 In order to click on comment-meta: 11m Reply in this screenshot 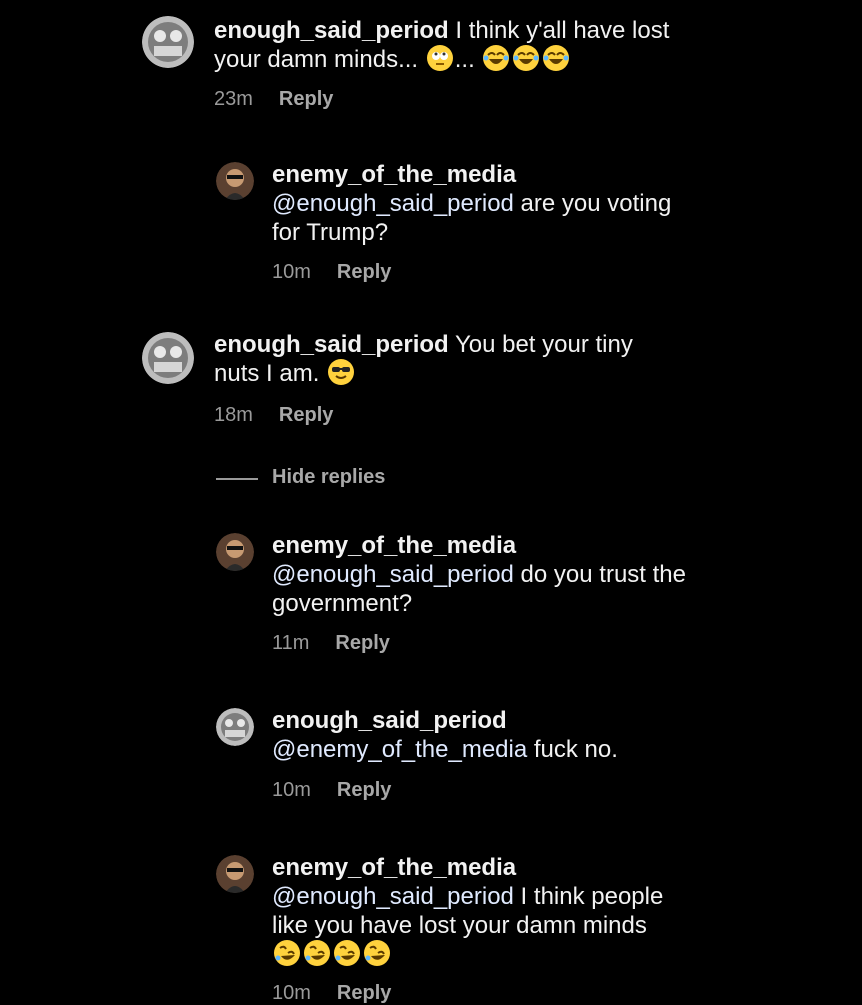, I will do `click(331, 643)`.